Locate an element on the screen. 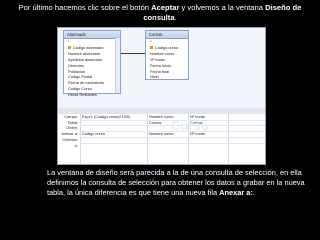 This screenshot has width=320, height=240. field-label: Fecha de nacimiento is located at coordinates (86, 83).